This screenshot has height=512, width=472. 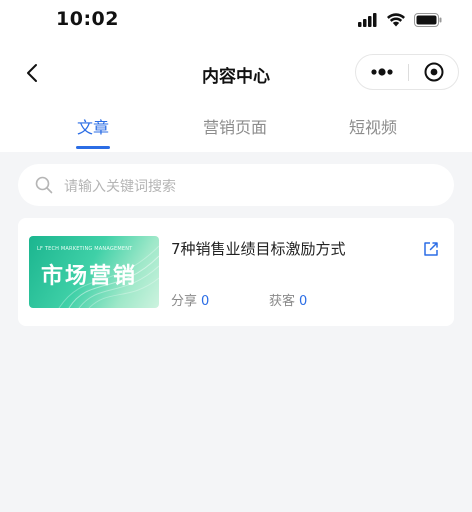 I want to click on miniprogram-capsule, so click(x=407, y=72).